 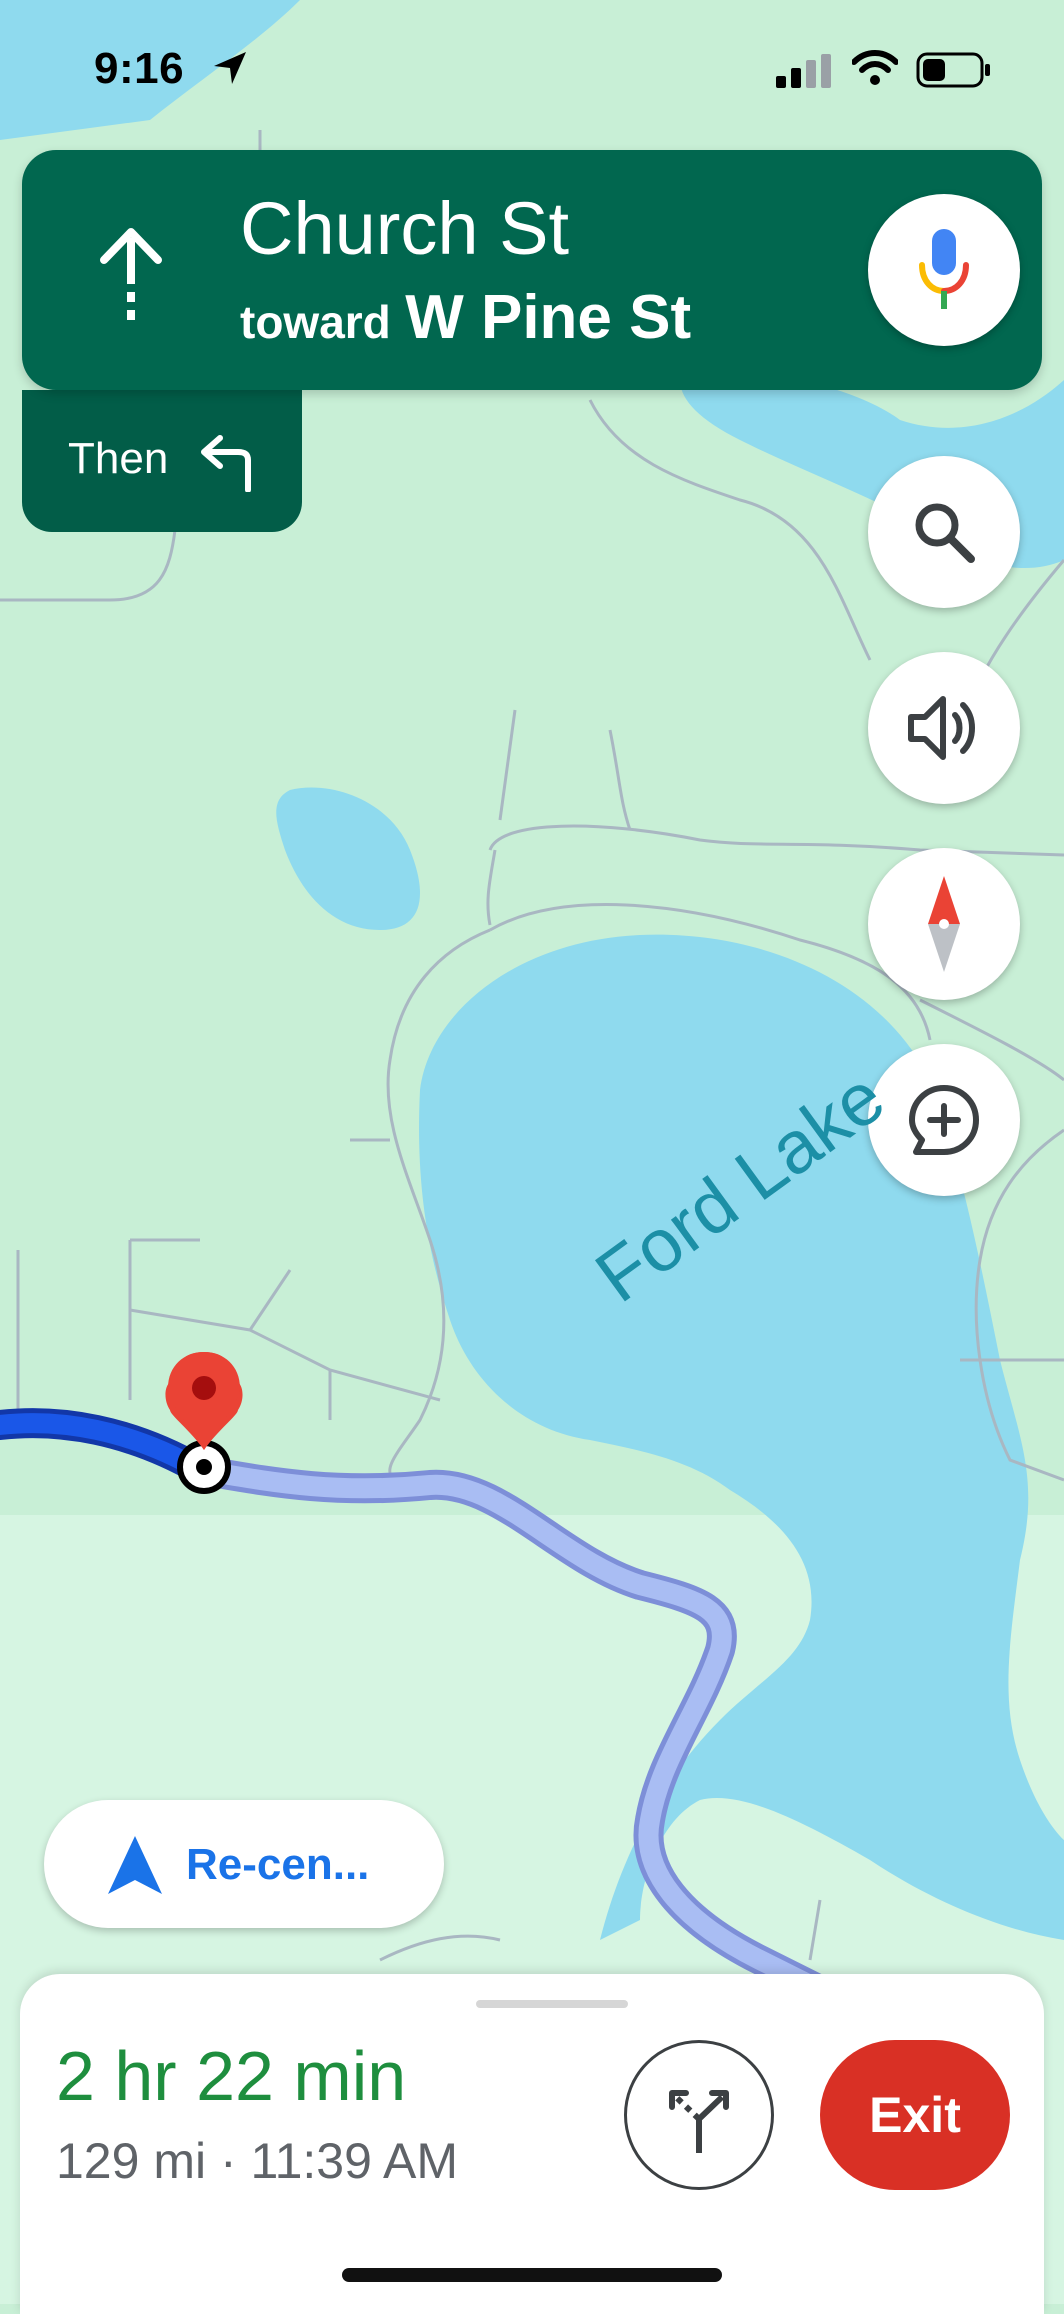 What do you see at coordinates (699, 2121) in the screenshot?
I see `alternate-routes-icon` at bounding box center [699, 2121].